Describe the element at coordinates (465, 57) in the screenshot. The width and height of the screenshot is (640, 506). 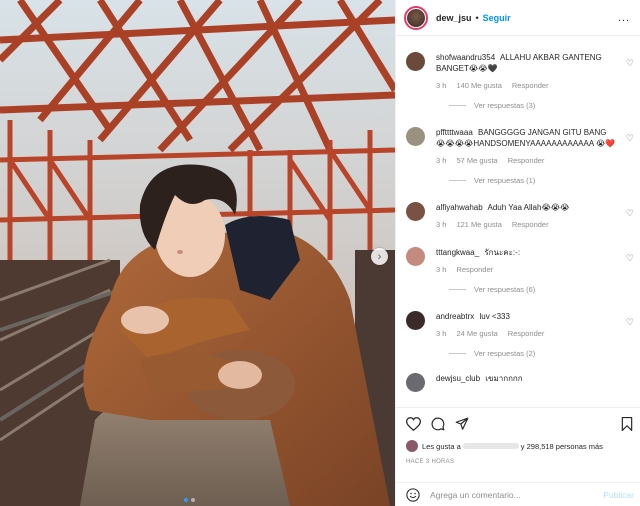
I see `comment-username: shofwaandru354` at that location.